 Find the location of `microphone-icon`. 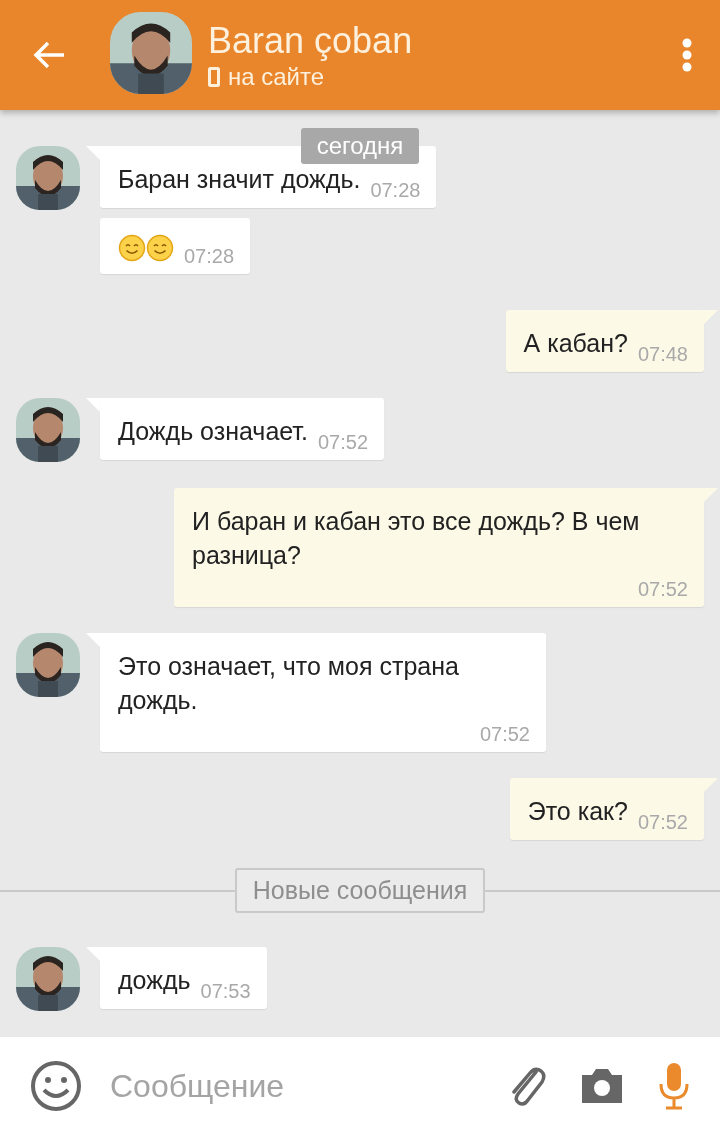

microphone-icon is located at coordinates (674, 1086).